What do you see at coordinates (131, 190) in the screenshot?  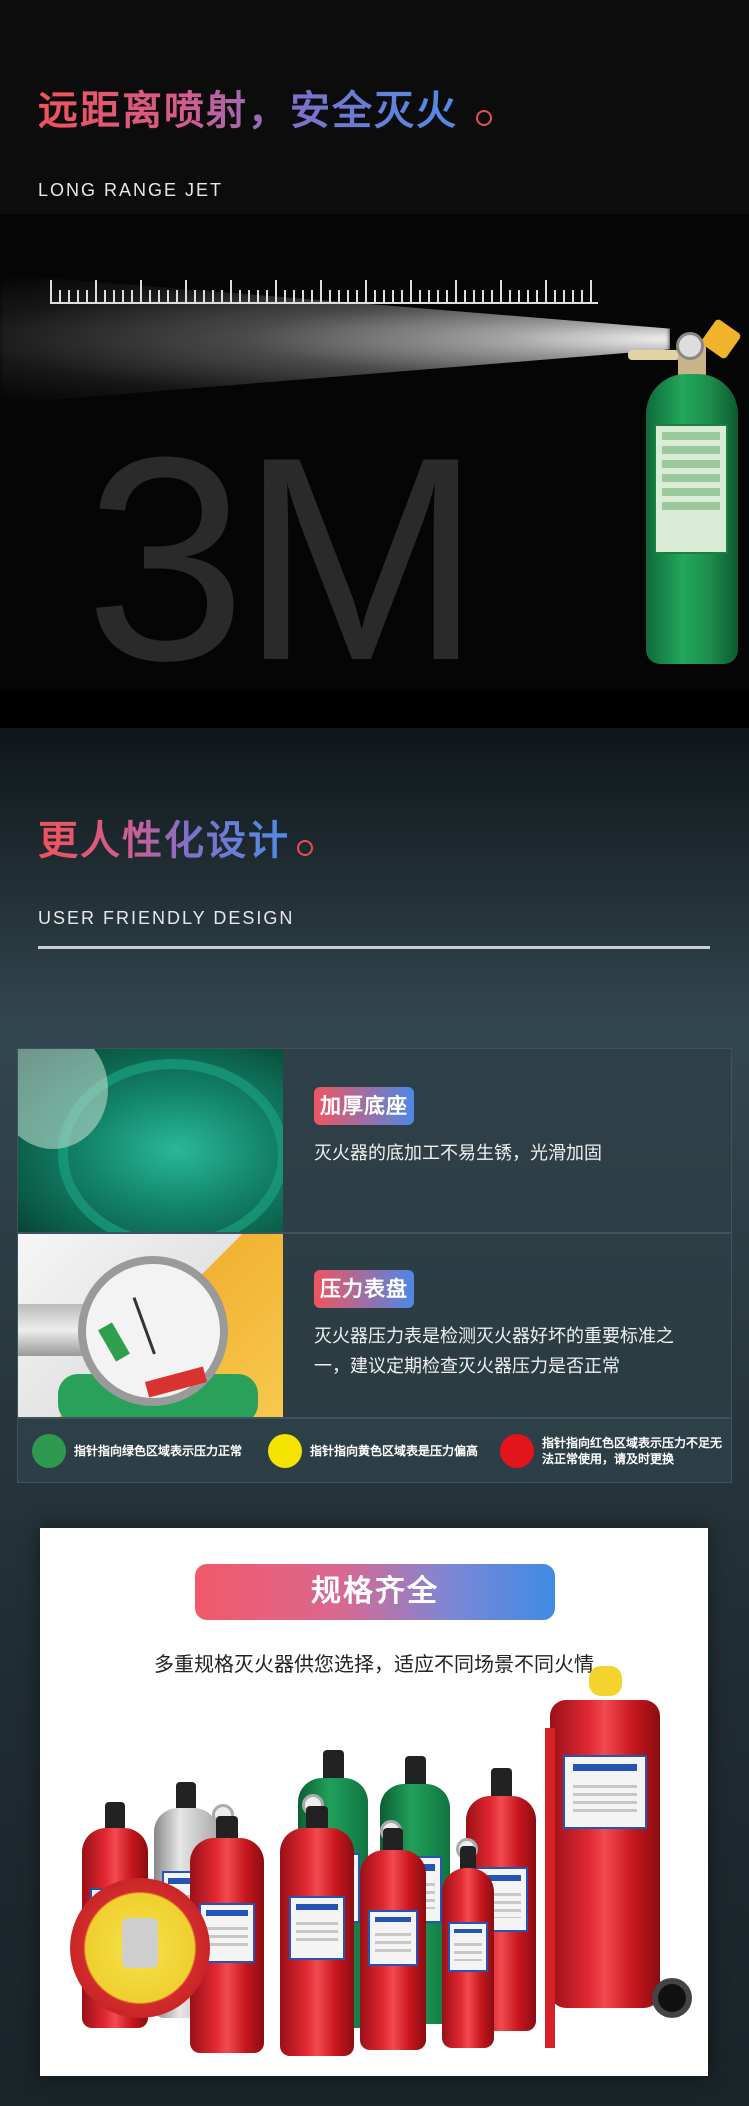 I see `section-subtitle: LONG RANGE JET` at bounding box center [131, 190].